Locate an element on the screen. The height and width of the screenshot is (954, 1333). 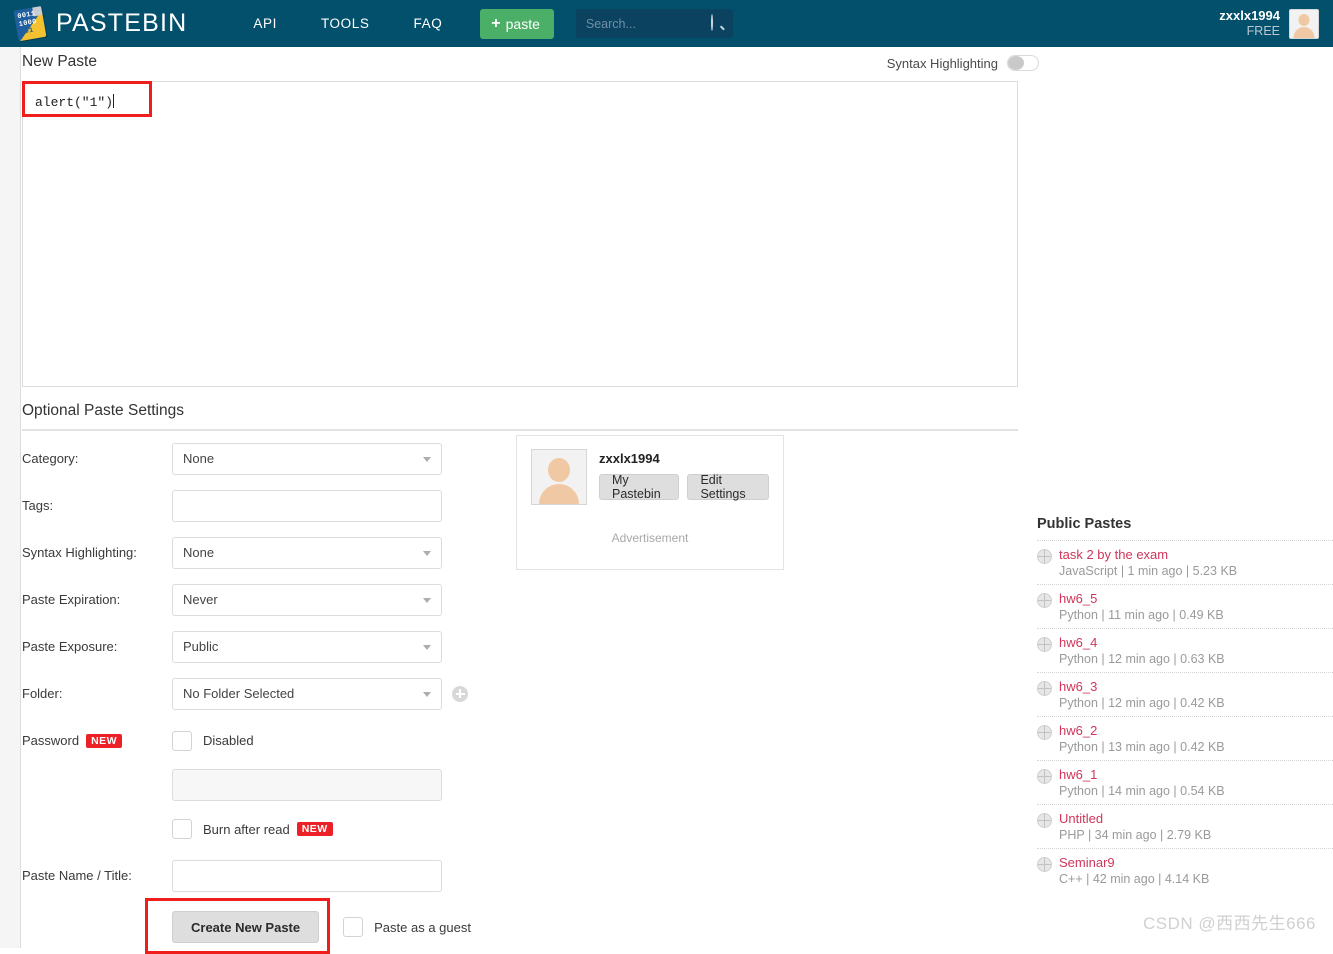
syntax-highlighting-select: None is located at coordinates (307, 552).